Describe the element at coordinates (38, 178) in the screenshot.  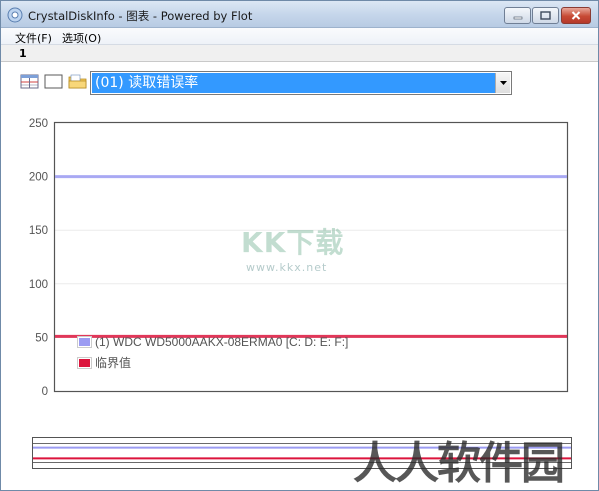
I see `y-tick-label: 200` at that location.